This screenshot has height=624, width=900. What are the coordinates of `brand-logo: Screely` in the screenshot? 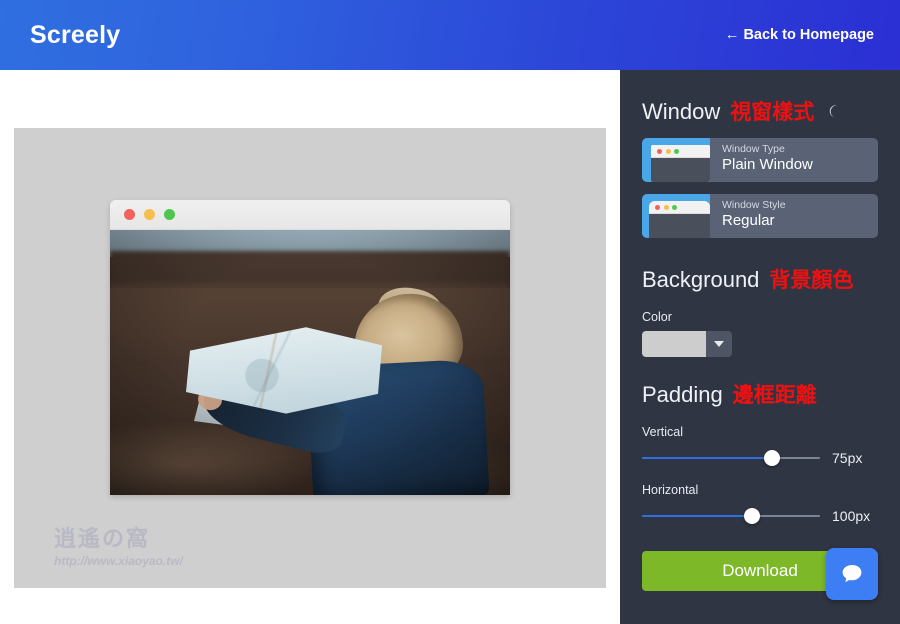 It's located at (75, 34).